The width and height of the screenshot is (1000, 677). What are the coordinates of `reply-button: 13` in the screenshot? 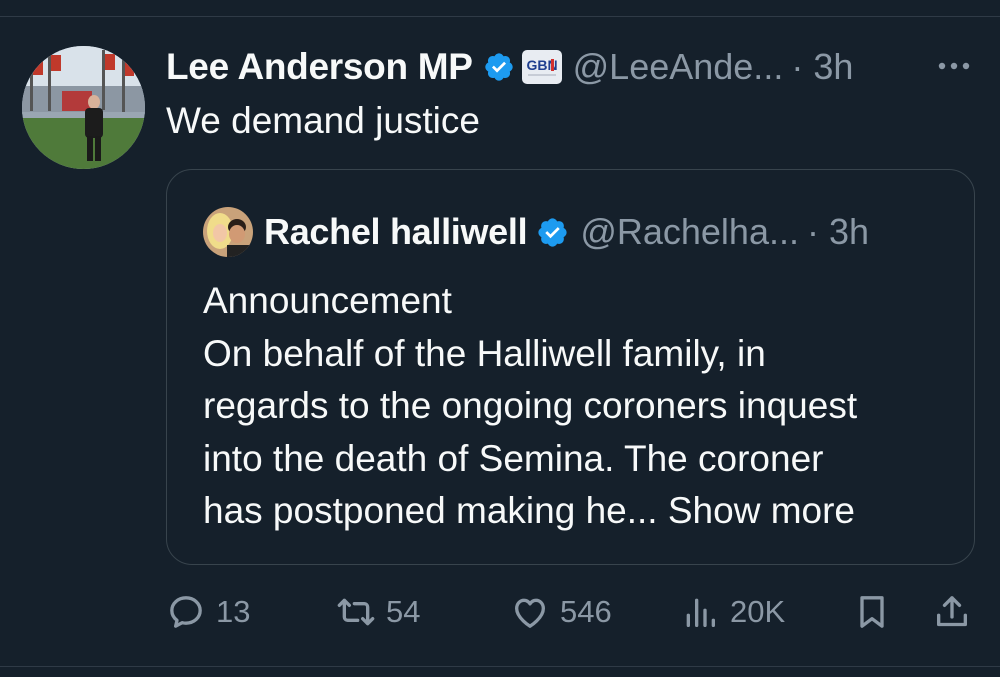 It's located at (208, 612).